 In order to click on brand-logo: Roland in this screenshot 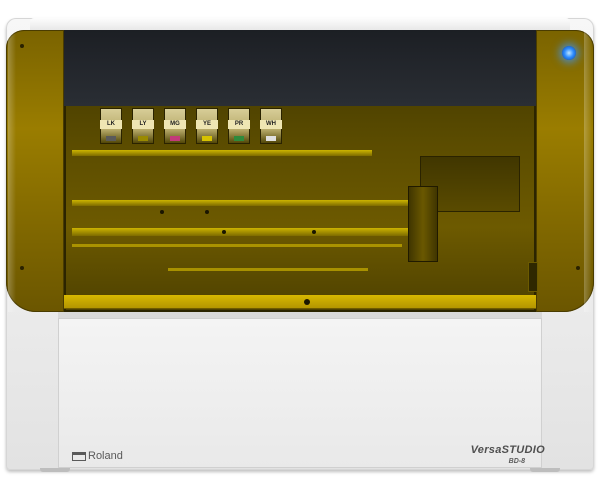, I will do `click(97, 456)`.